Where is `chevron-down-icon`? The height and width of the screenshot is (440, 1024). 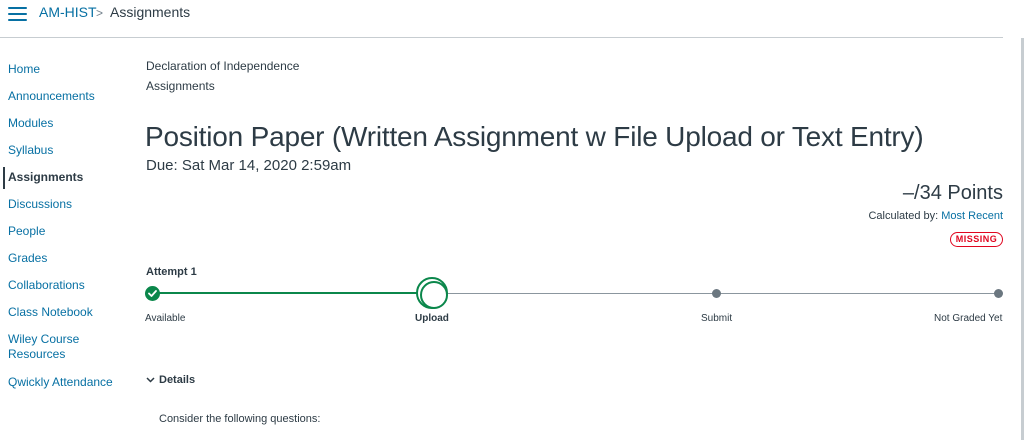 chevron-down-icon is located at coordinates (150, 380).